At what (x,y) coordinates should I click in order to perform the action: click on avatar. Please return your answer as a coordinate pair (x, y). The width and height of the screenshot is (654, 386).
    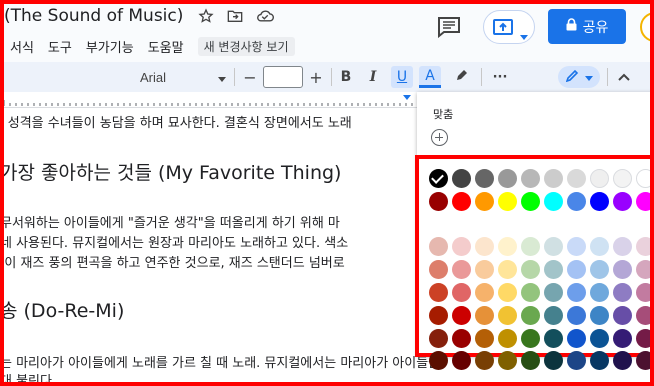
    Looking at the image, I should click on (647, 27).